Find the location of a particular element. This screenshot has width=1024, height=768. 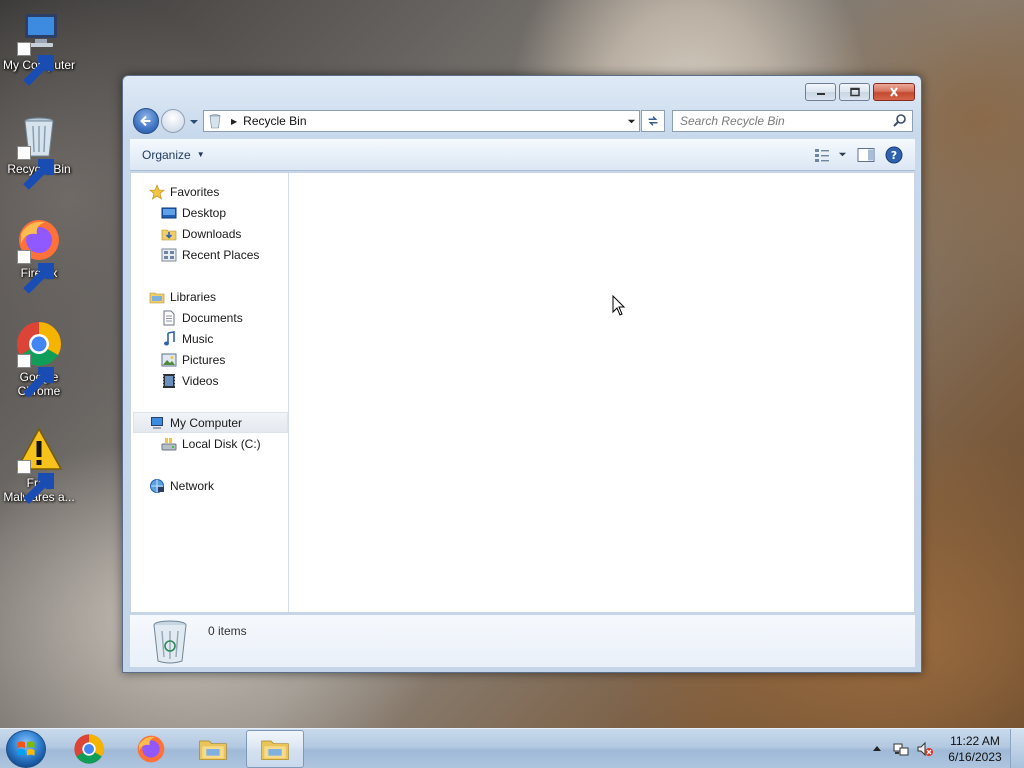

chevron-down-icon is located at coordinates (842, 154).